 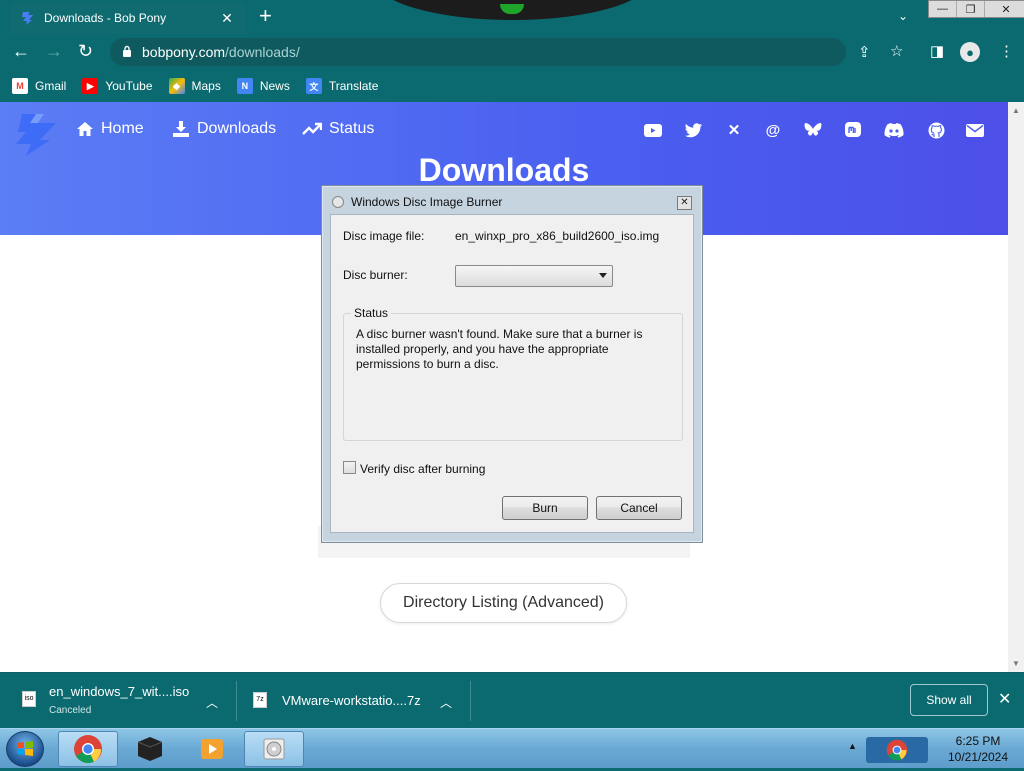 I want to click on disc-image-label: Disc image file:, so click(x=384, y=236).